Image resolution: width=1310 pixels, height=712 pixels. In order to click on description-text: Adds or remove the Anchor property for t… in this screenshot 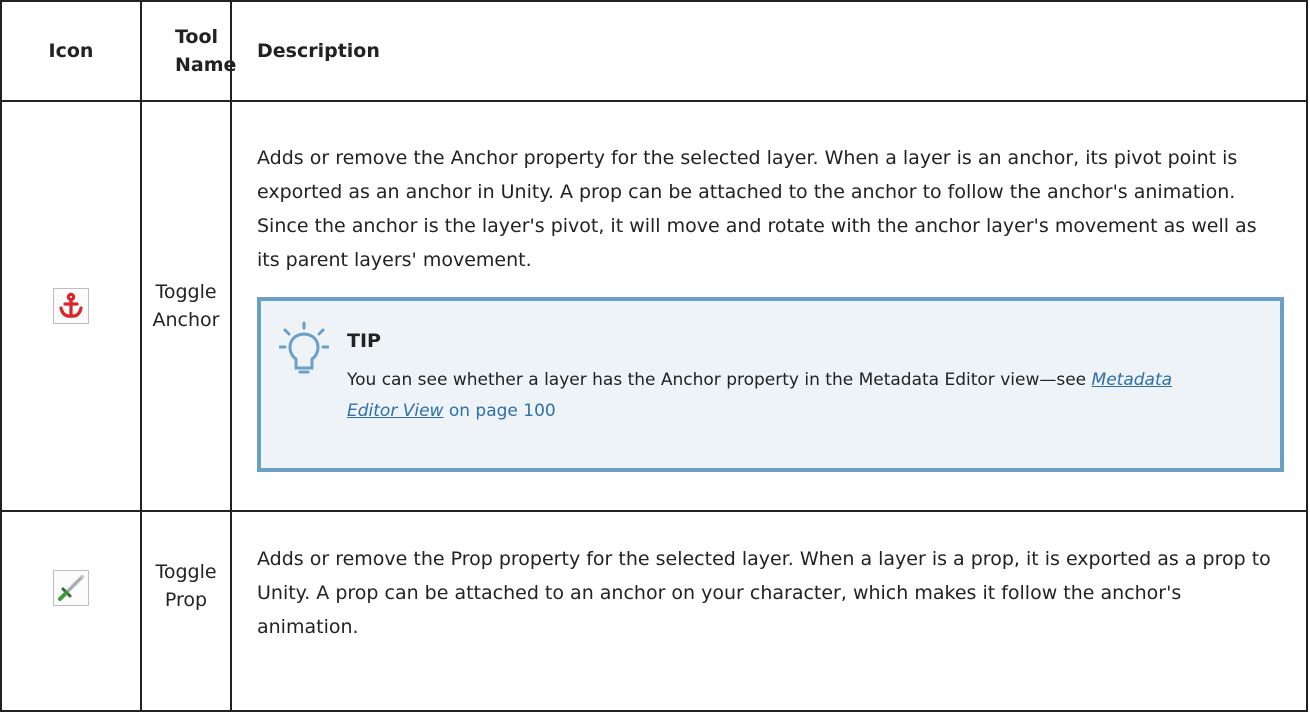, I will do `click(757, 208)`.